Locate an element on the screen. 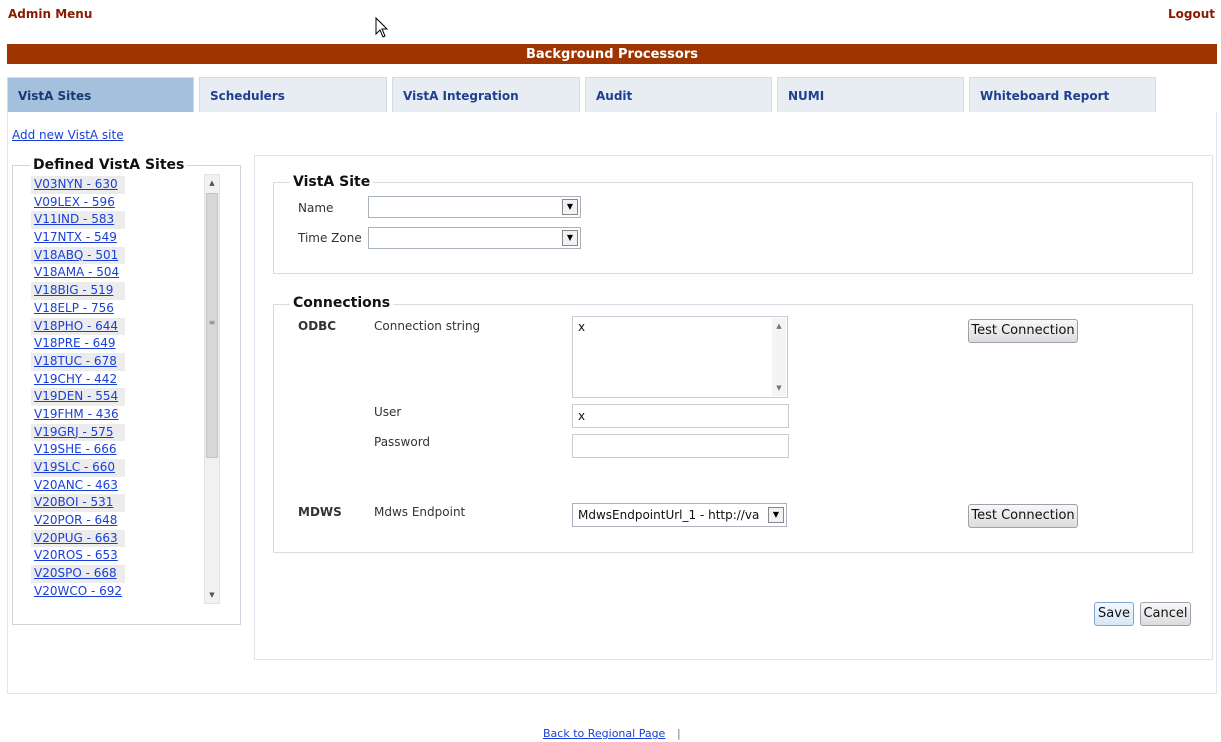  connection-string-textarea: x ▲ ▼ is located at coordinates (680, 357).